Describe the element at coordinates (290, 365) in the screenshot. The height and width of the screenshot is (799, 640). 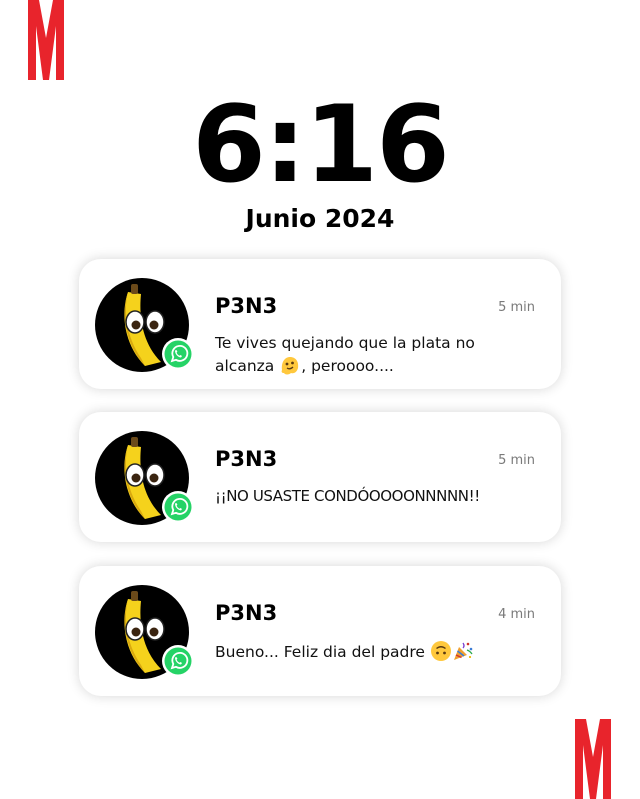
I see `melting-face-emoji-icon` at that location.